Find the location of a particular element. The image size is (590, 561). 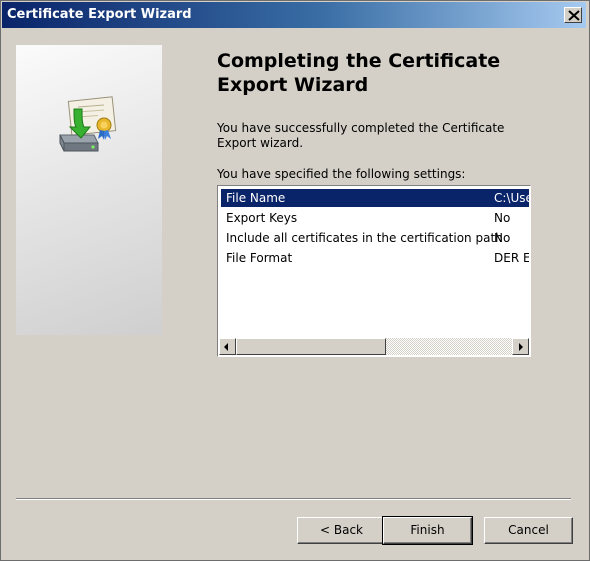

list-item: File Name C:\Use is located at coordinates (375, 198).